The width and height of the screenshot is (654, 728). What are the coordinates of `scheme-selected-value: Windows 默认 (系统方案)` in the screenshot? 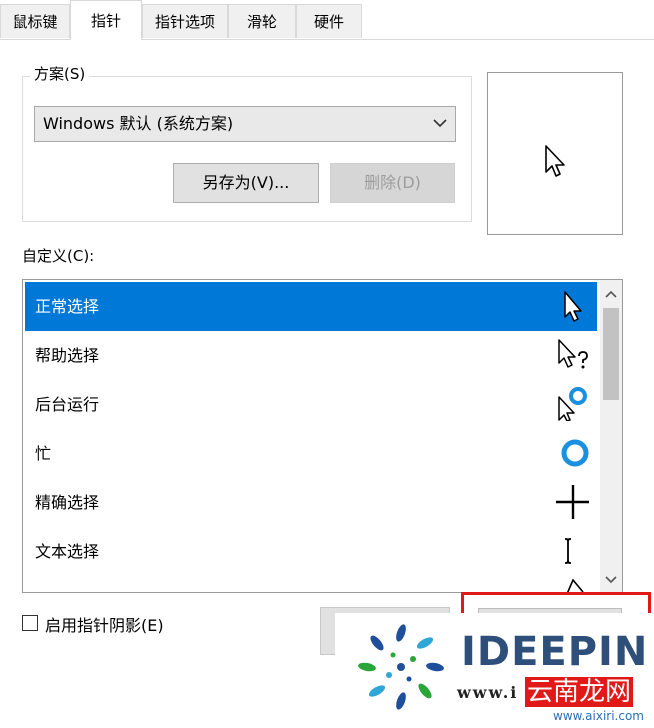 It's located at (138, 123).